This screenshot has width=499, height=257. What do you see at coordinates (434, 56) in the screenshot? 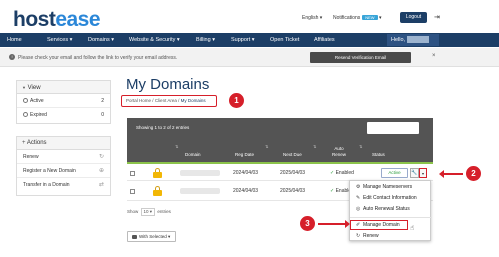
I see `close-icon: ×` at bounding box center [434, 56].